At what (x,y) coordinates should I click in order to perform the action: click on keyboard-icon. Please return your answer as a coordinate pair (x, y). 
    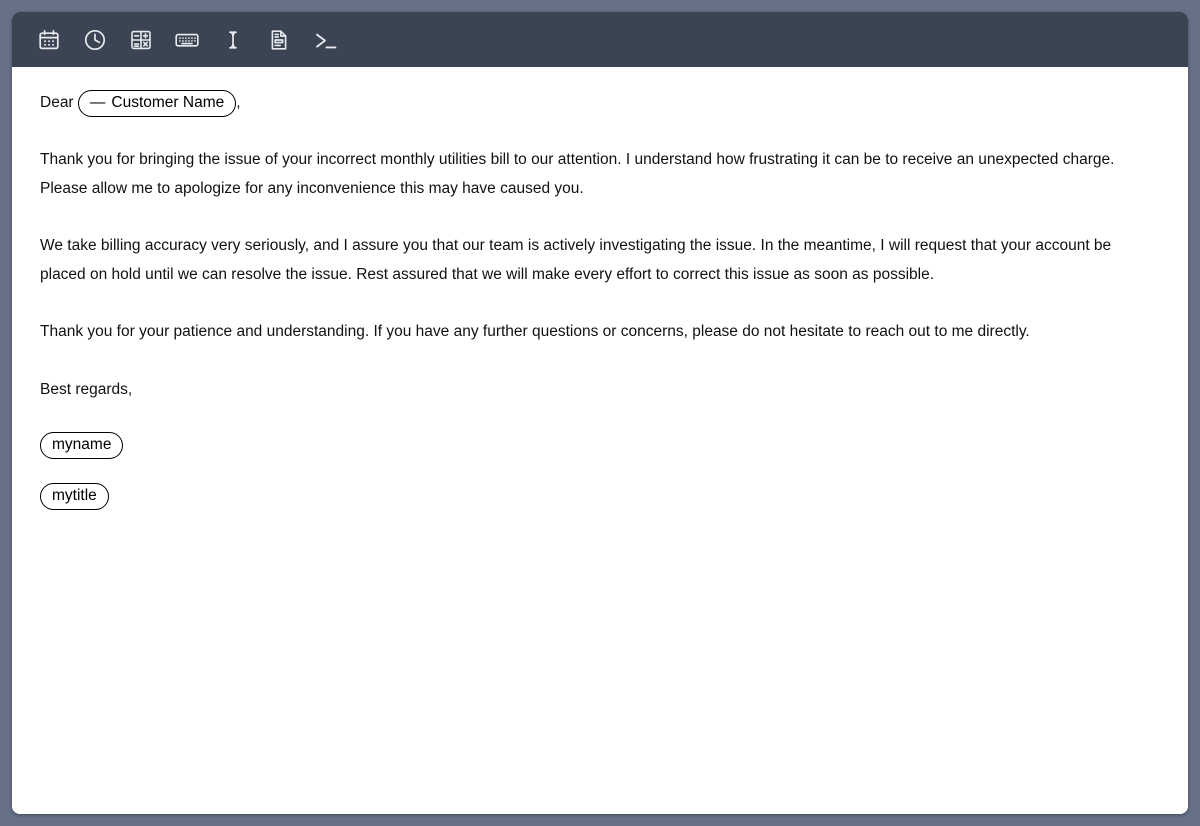
    Looking at the image, I should click on (187, 40).